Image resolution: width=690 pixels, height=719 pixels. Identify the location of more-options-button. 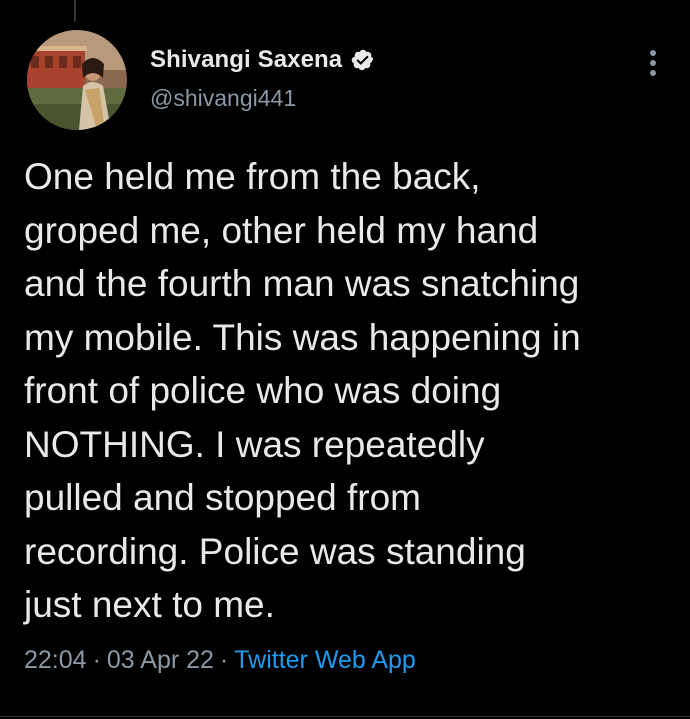
(653, 63).